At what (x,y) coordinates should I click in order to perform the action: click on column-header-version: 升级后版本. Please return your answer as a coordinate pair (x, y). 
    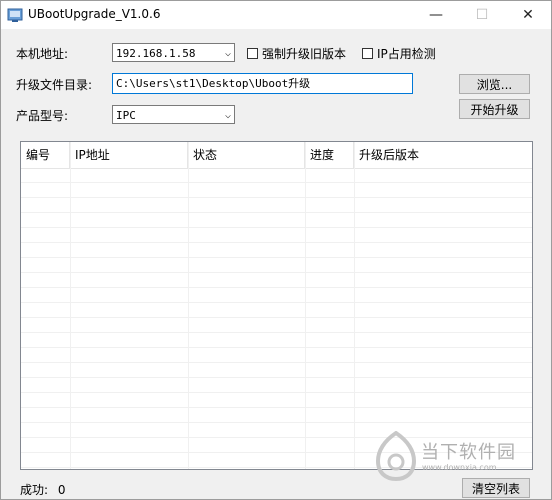
    Looking at the image, I should click on (443, 155).